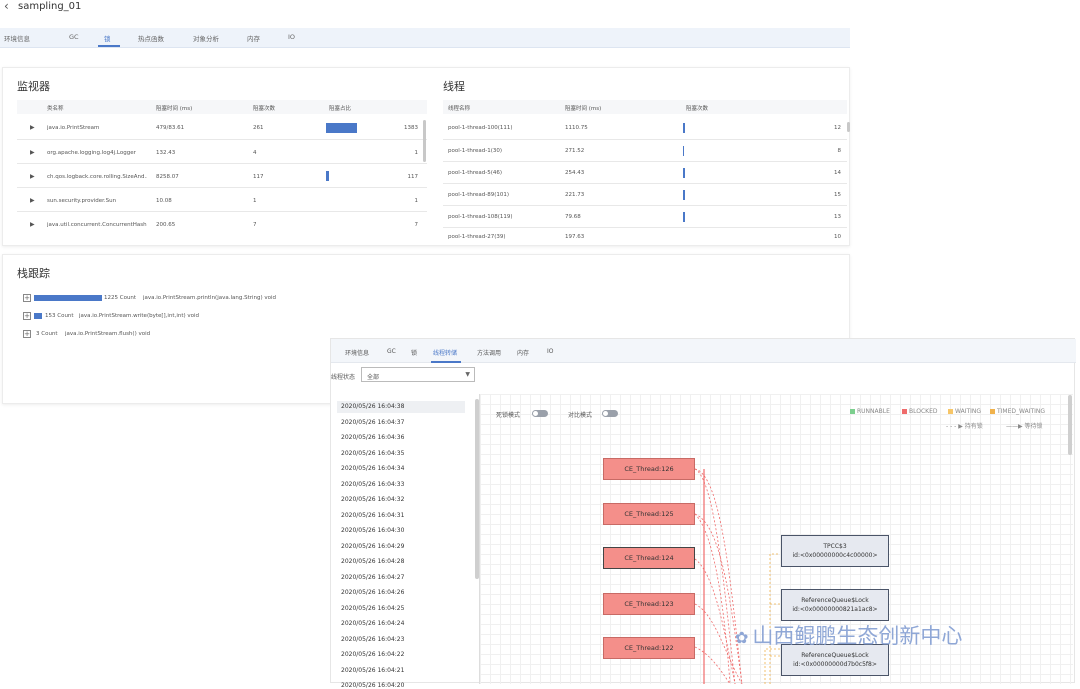  I want to click on graph-scrollbar, so click(1070, 425).